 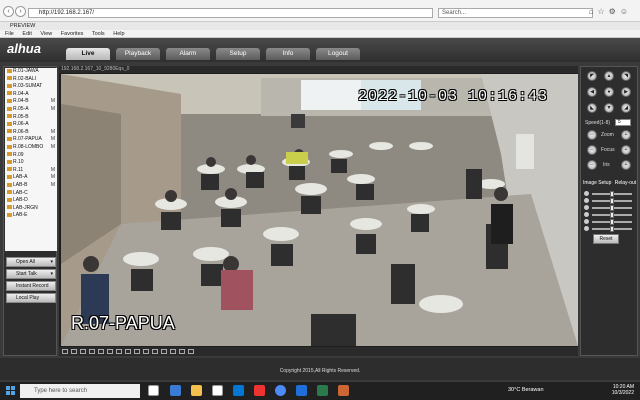 I want to click on camera-list-item: LAB-D, so click(x=31, y=201).